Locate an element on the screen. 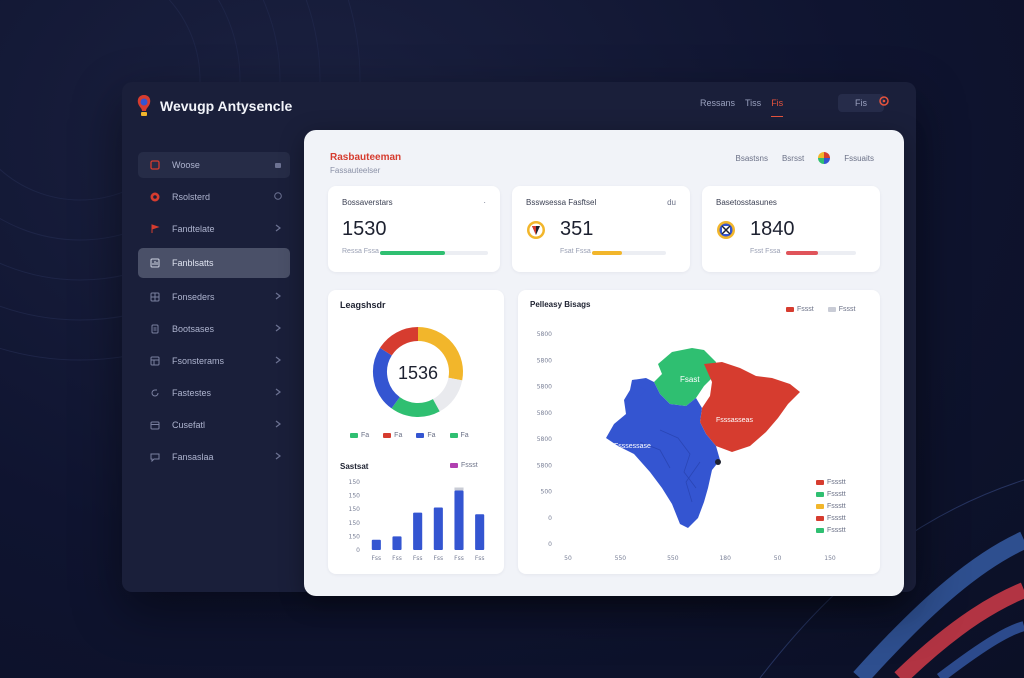  sidebar-item-label: Fastestes is located at coordinates (192, 393).